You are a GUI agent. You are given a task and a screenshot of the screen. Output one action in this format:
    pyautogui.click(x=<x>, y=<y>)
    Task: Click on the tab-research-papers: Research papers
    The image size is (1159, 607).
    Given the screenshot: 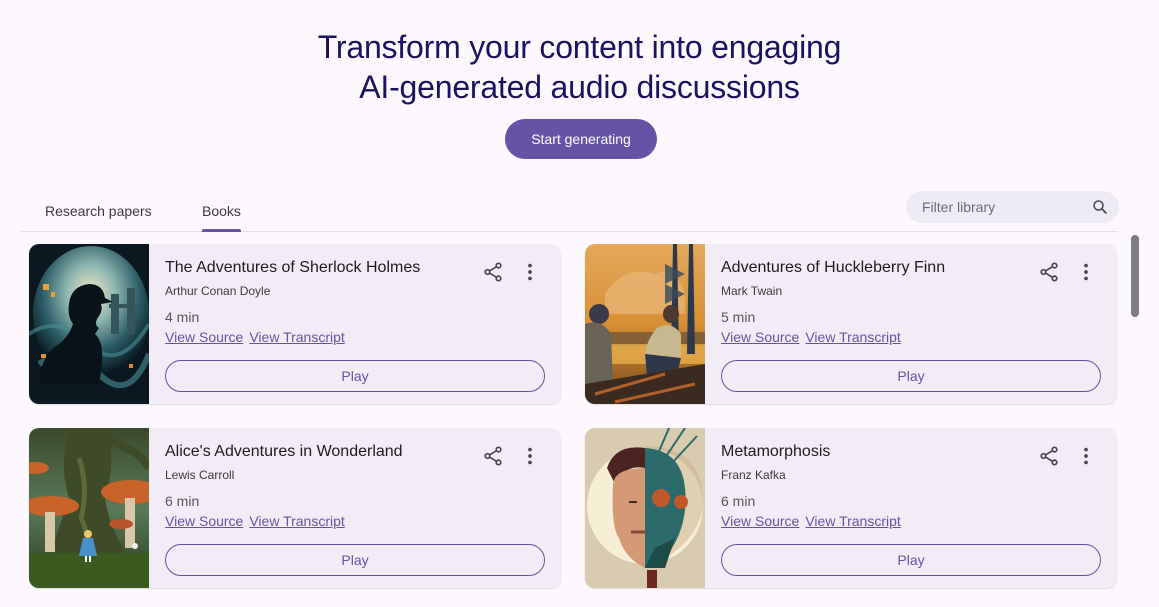 What is the action you would take?
    pyautogui.click(x=98, y=210)
    